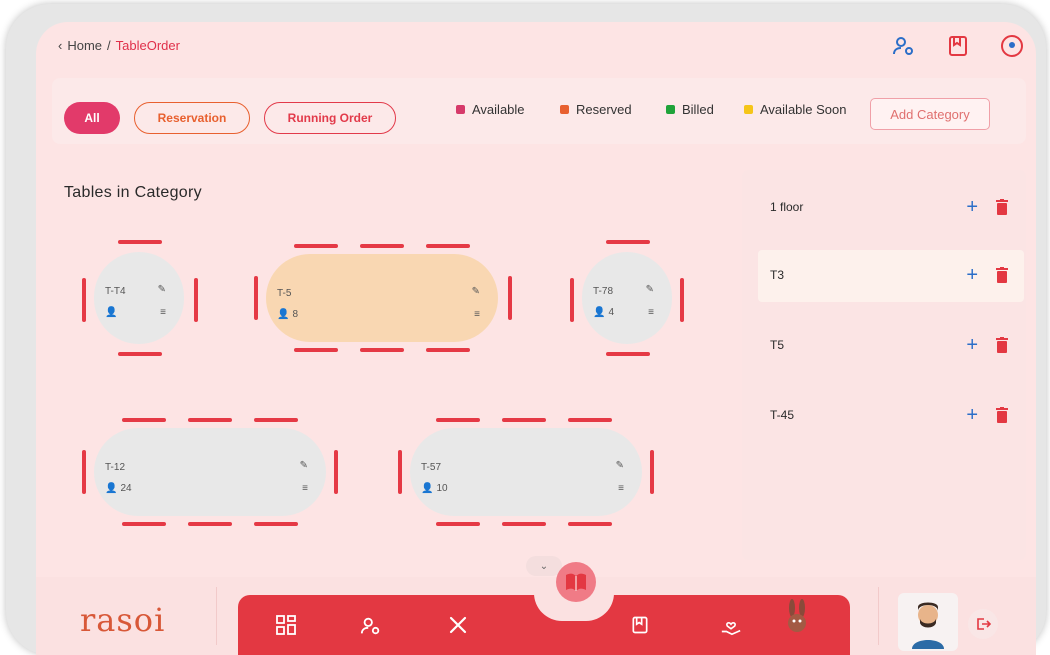 Image resolution: width=1050 pixels, height=655 pixels. Describe the element at coordinates (731, 628) in the screenshot. I see `hand-heart-icon` at that location.